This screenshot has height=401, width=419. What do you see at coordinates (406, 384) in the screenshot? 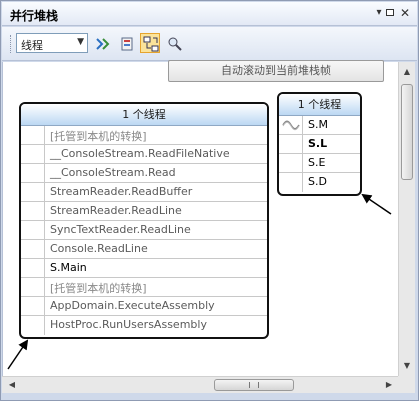
I see `scrollbar-corner` at bounding box center [406, 384].